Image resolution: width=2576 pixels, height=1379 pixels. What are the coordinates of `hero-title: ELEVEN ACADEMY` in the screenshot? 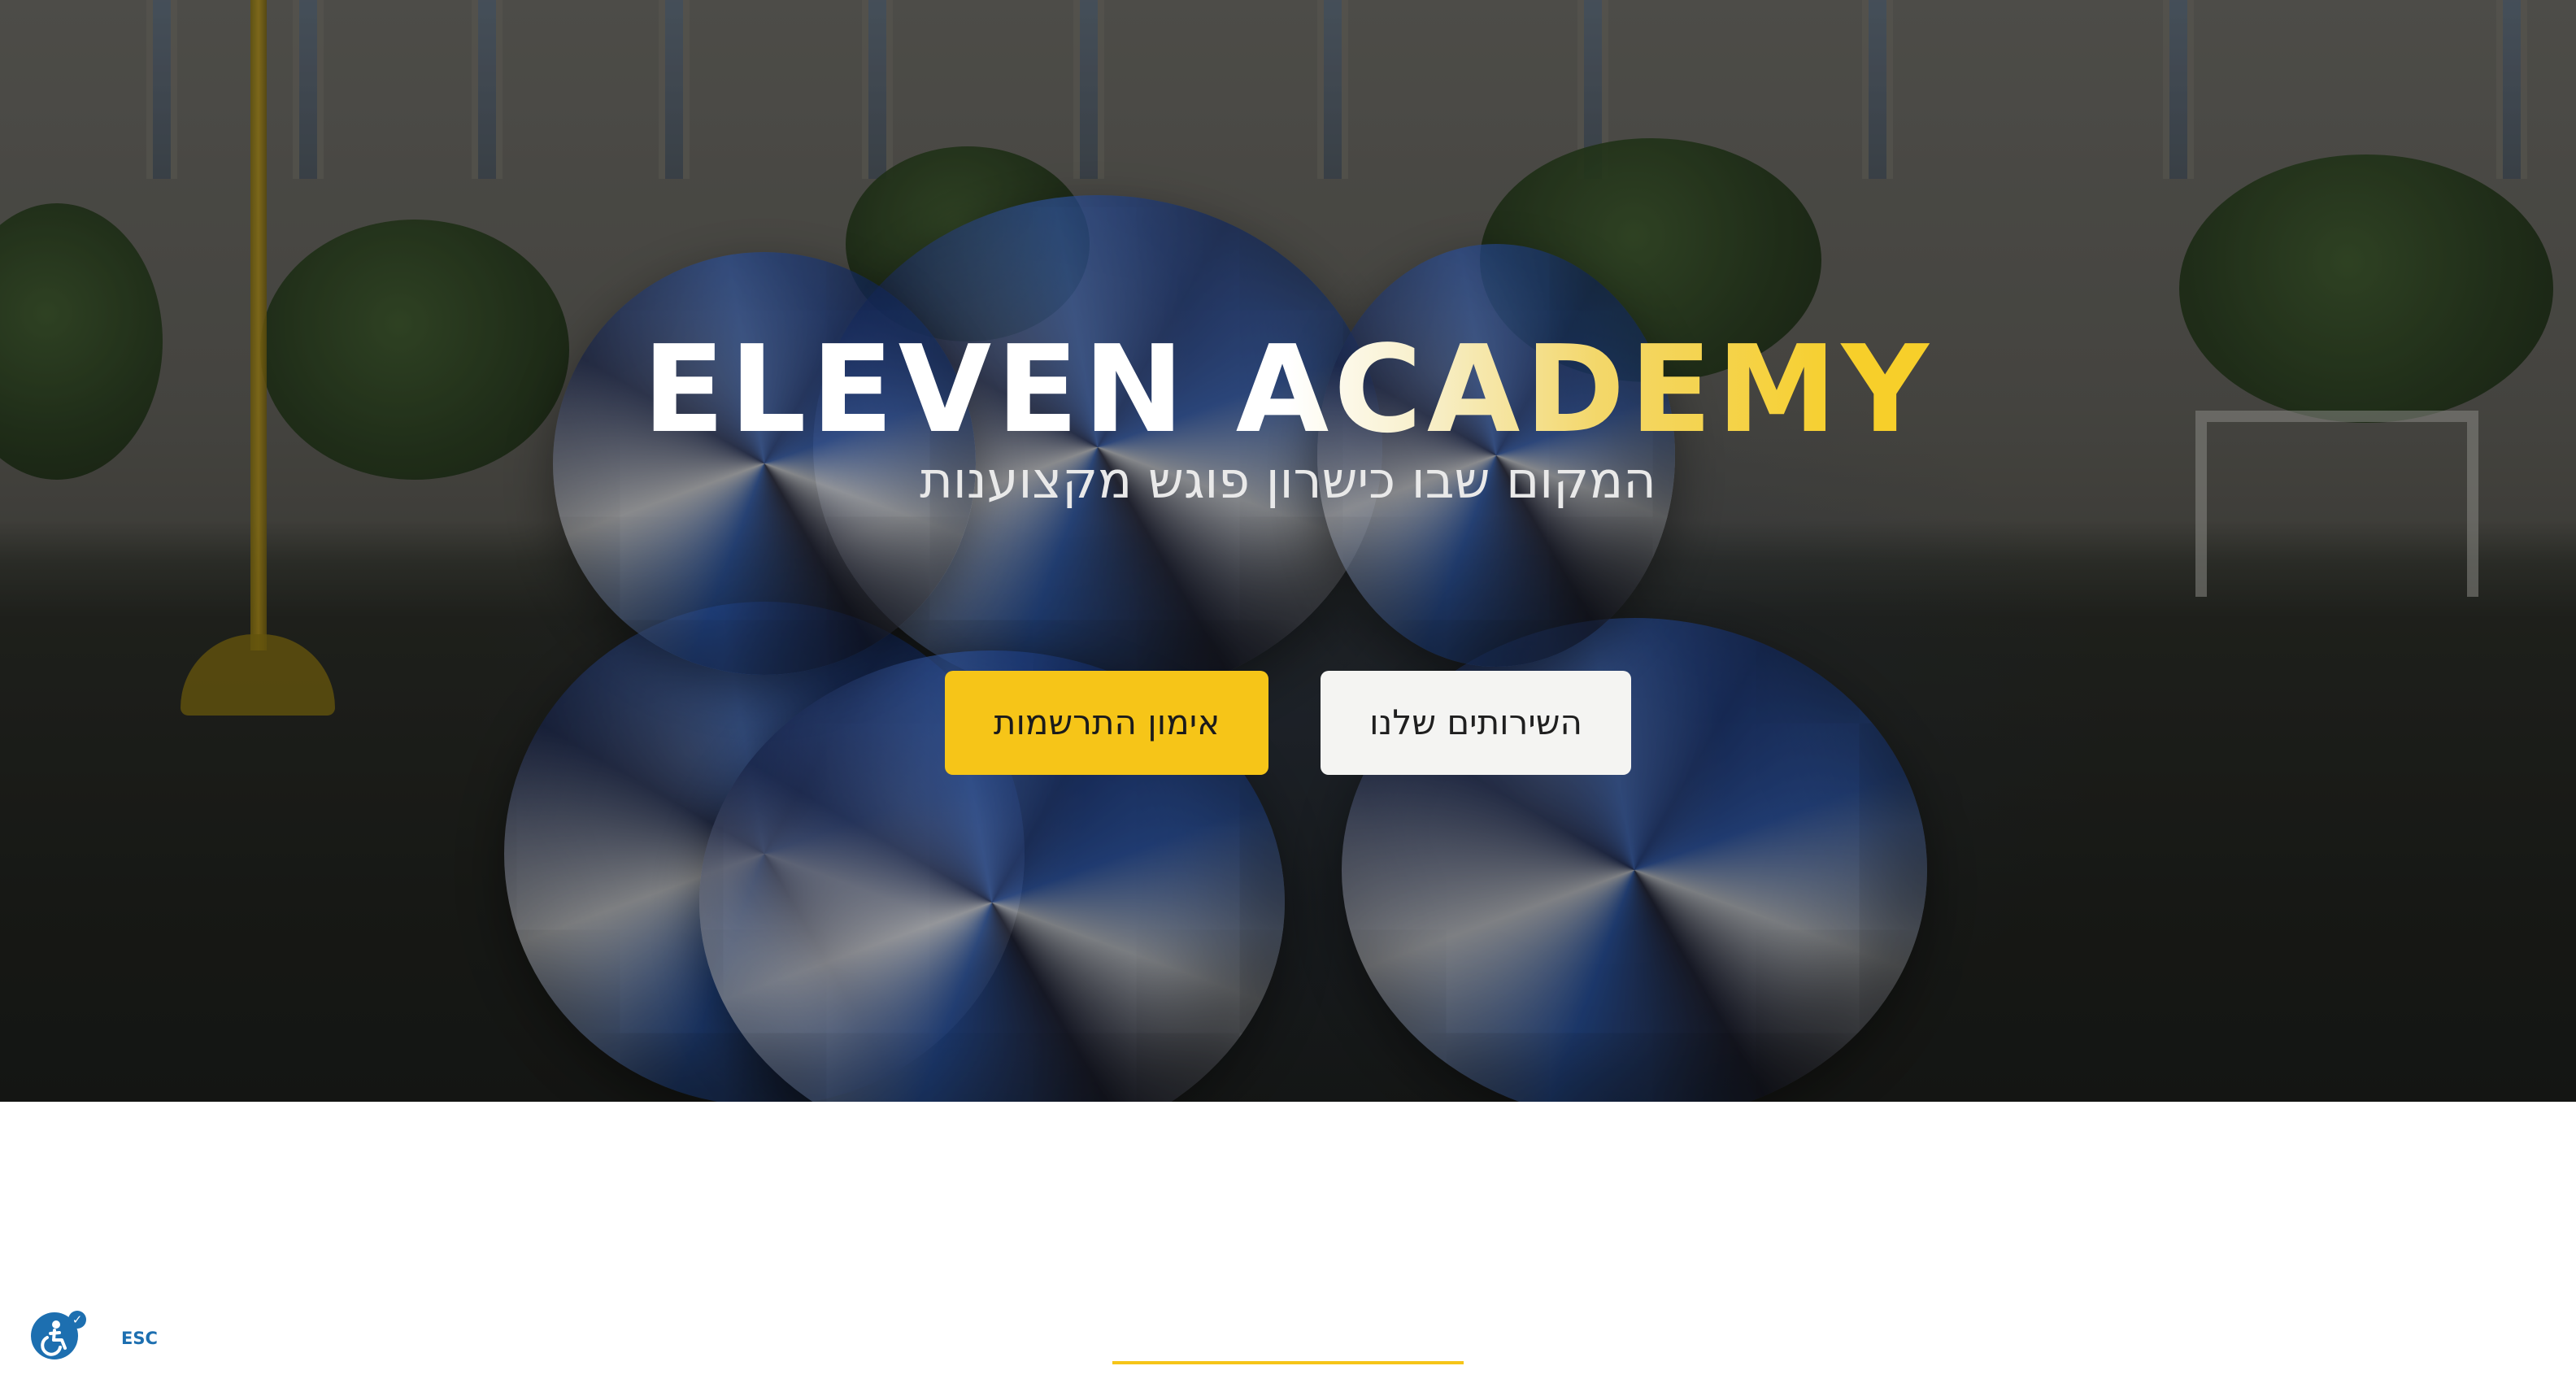 It's located at (1288, 389).